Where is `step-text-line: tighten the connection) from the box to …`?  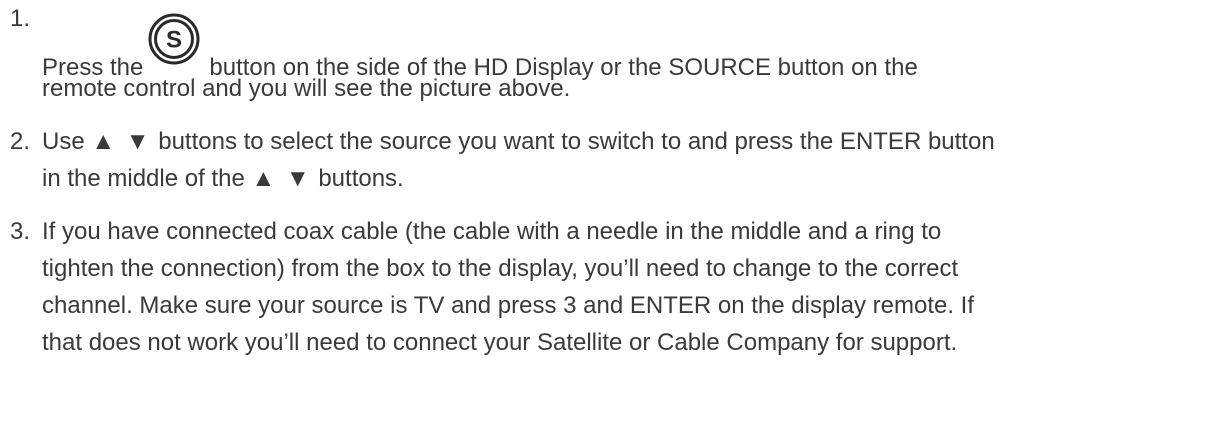 step-text-line: tighten the connection) from the box to … is located at coordinates (500, 268).